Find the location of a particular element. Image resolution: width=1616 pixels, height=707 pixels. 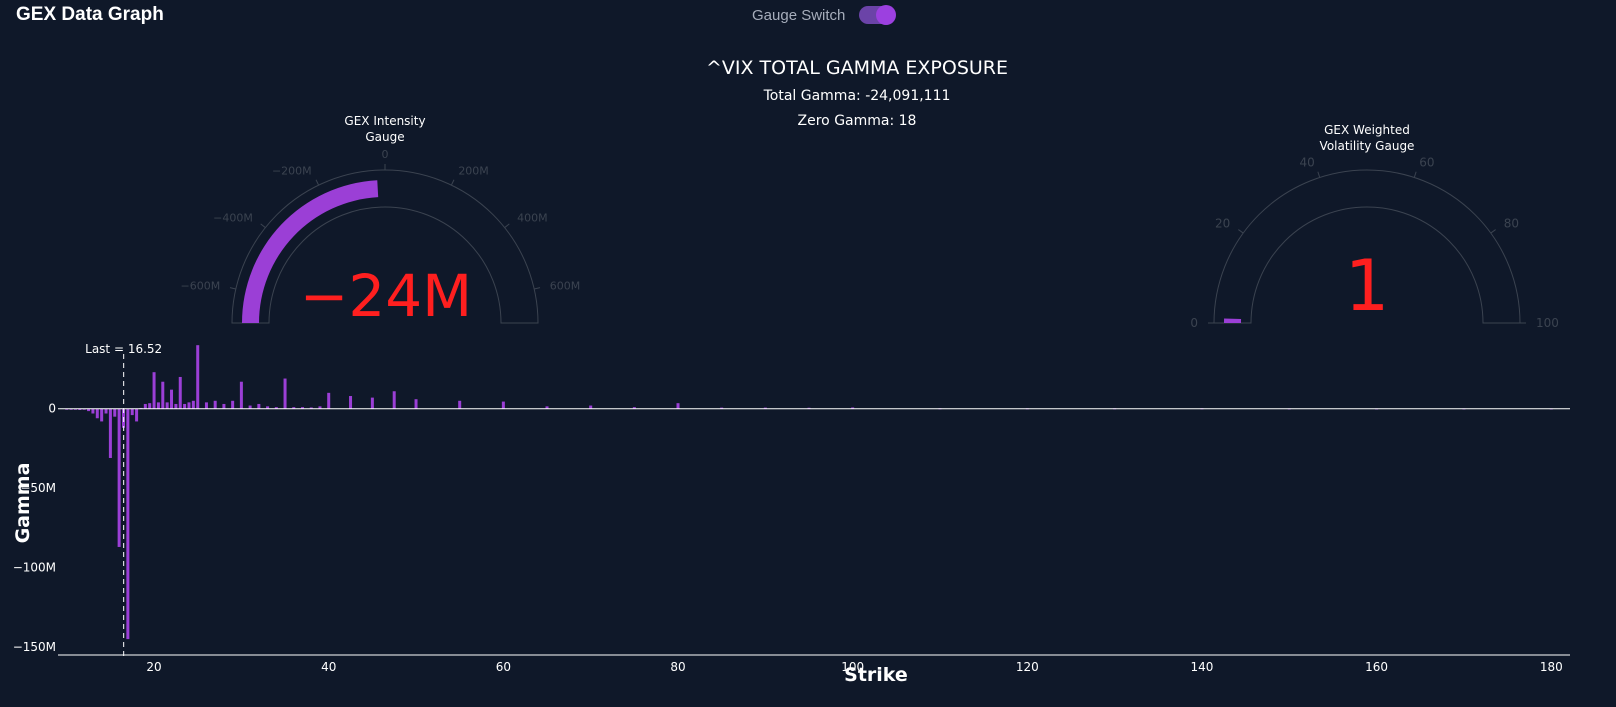

volatility-gauge-tick-label-5: 100 is located at coordinates (1547, 323).